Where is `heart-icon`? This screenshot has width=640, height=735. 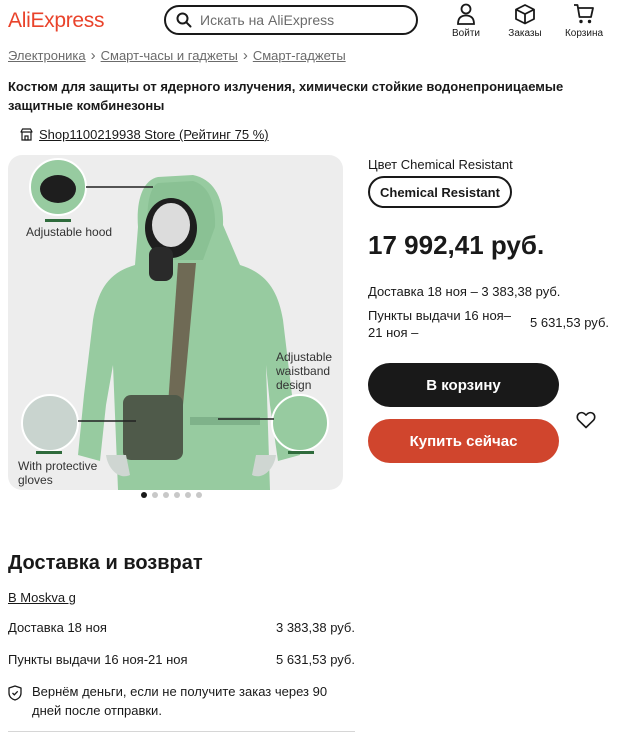
heart-icon is located at coordinates (586, 420).